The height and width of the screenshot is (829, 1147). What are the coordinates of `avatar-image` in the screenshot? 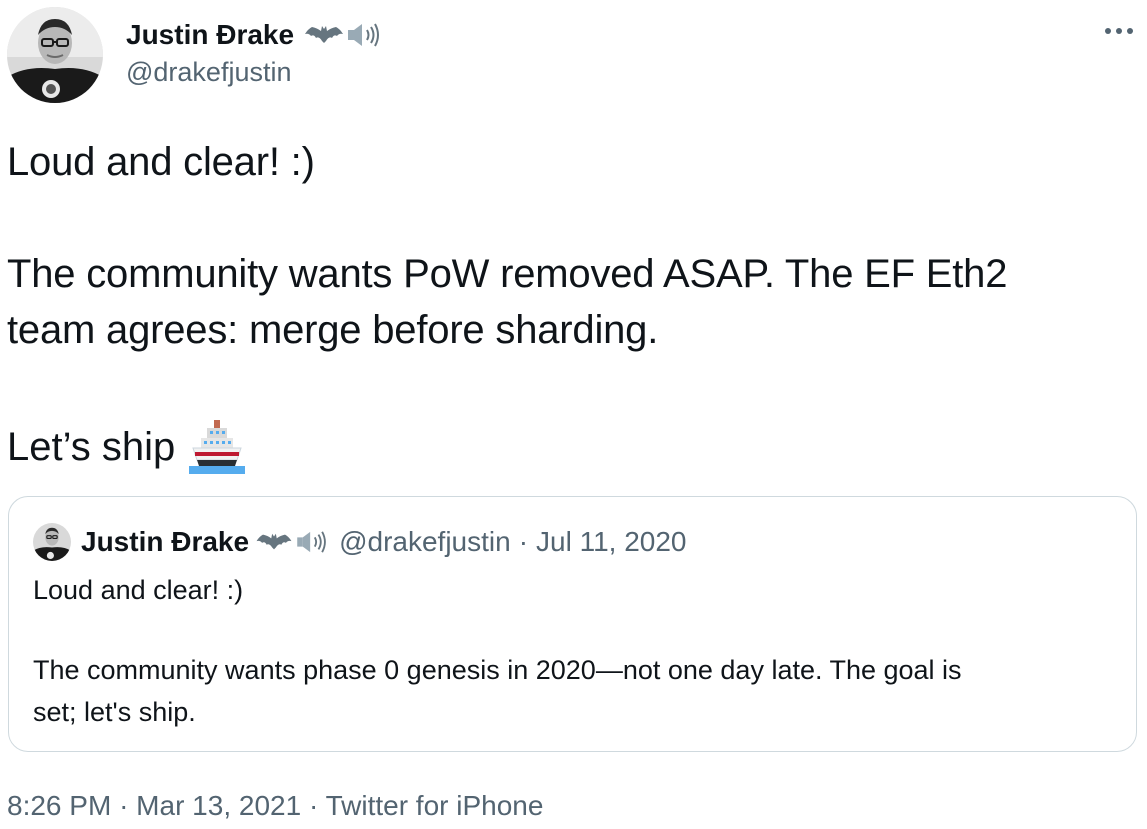 It's located at (55, 55).